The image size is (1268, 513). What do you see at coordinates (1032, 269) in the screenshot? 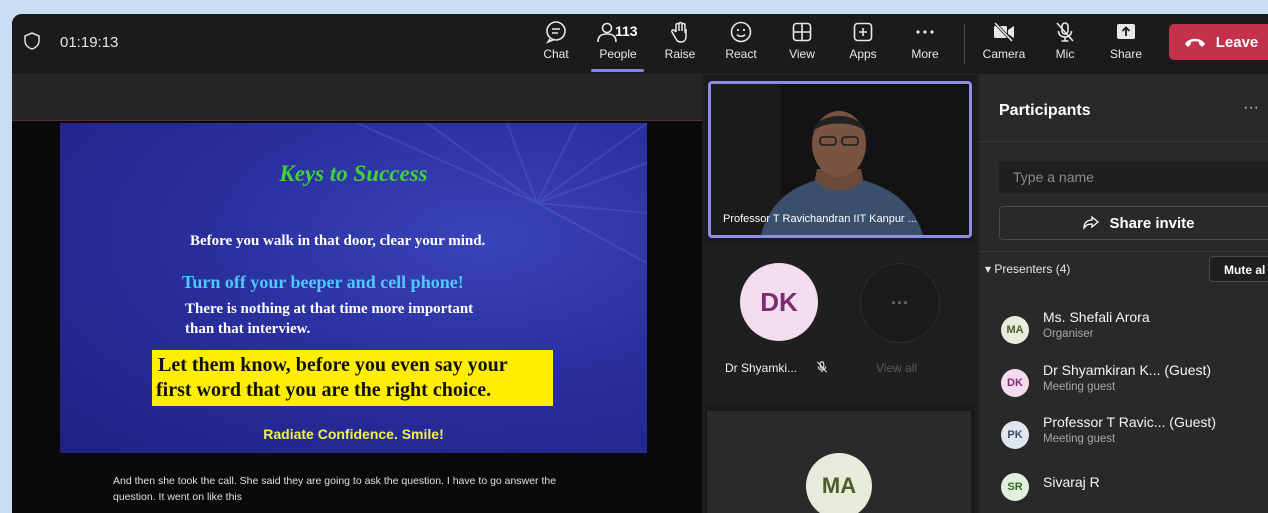
I see `presenters-label: Presenters (4)` at bounding box center [1032, 269].